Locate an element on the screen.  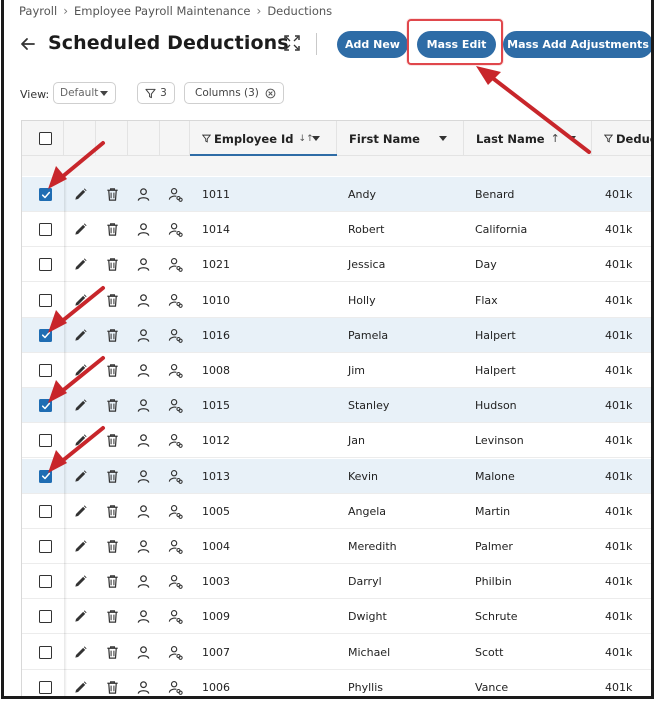
column-header-first-name: First Name is located at coordinates (400, 138).